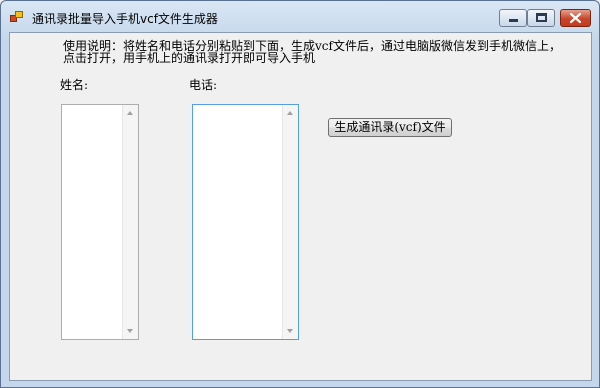 The height and width of the screenshot is (388, 600). I want to click on generate-vcf-button: 生成通讯录(vcf)文件, so click(390, 127).